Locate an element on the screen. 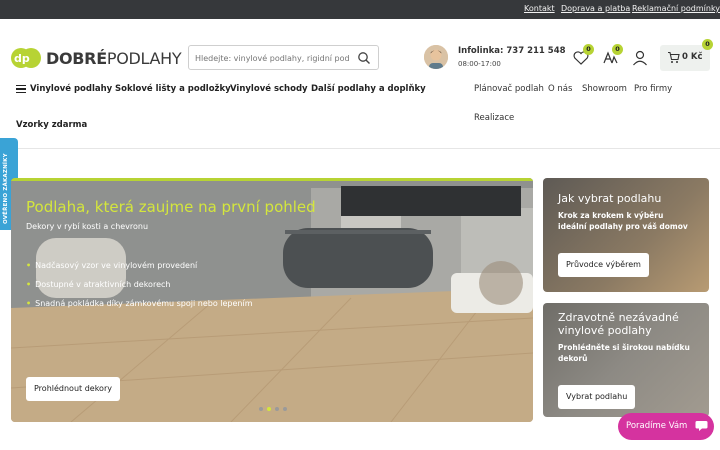  cart-button: 0 Kč 0 is located at coordinates (686, 55).